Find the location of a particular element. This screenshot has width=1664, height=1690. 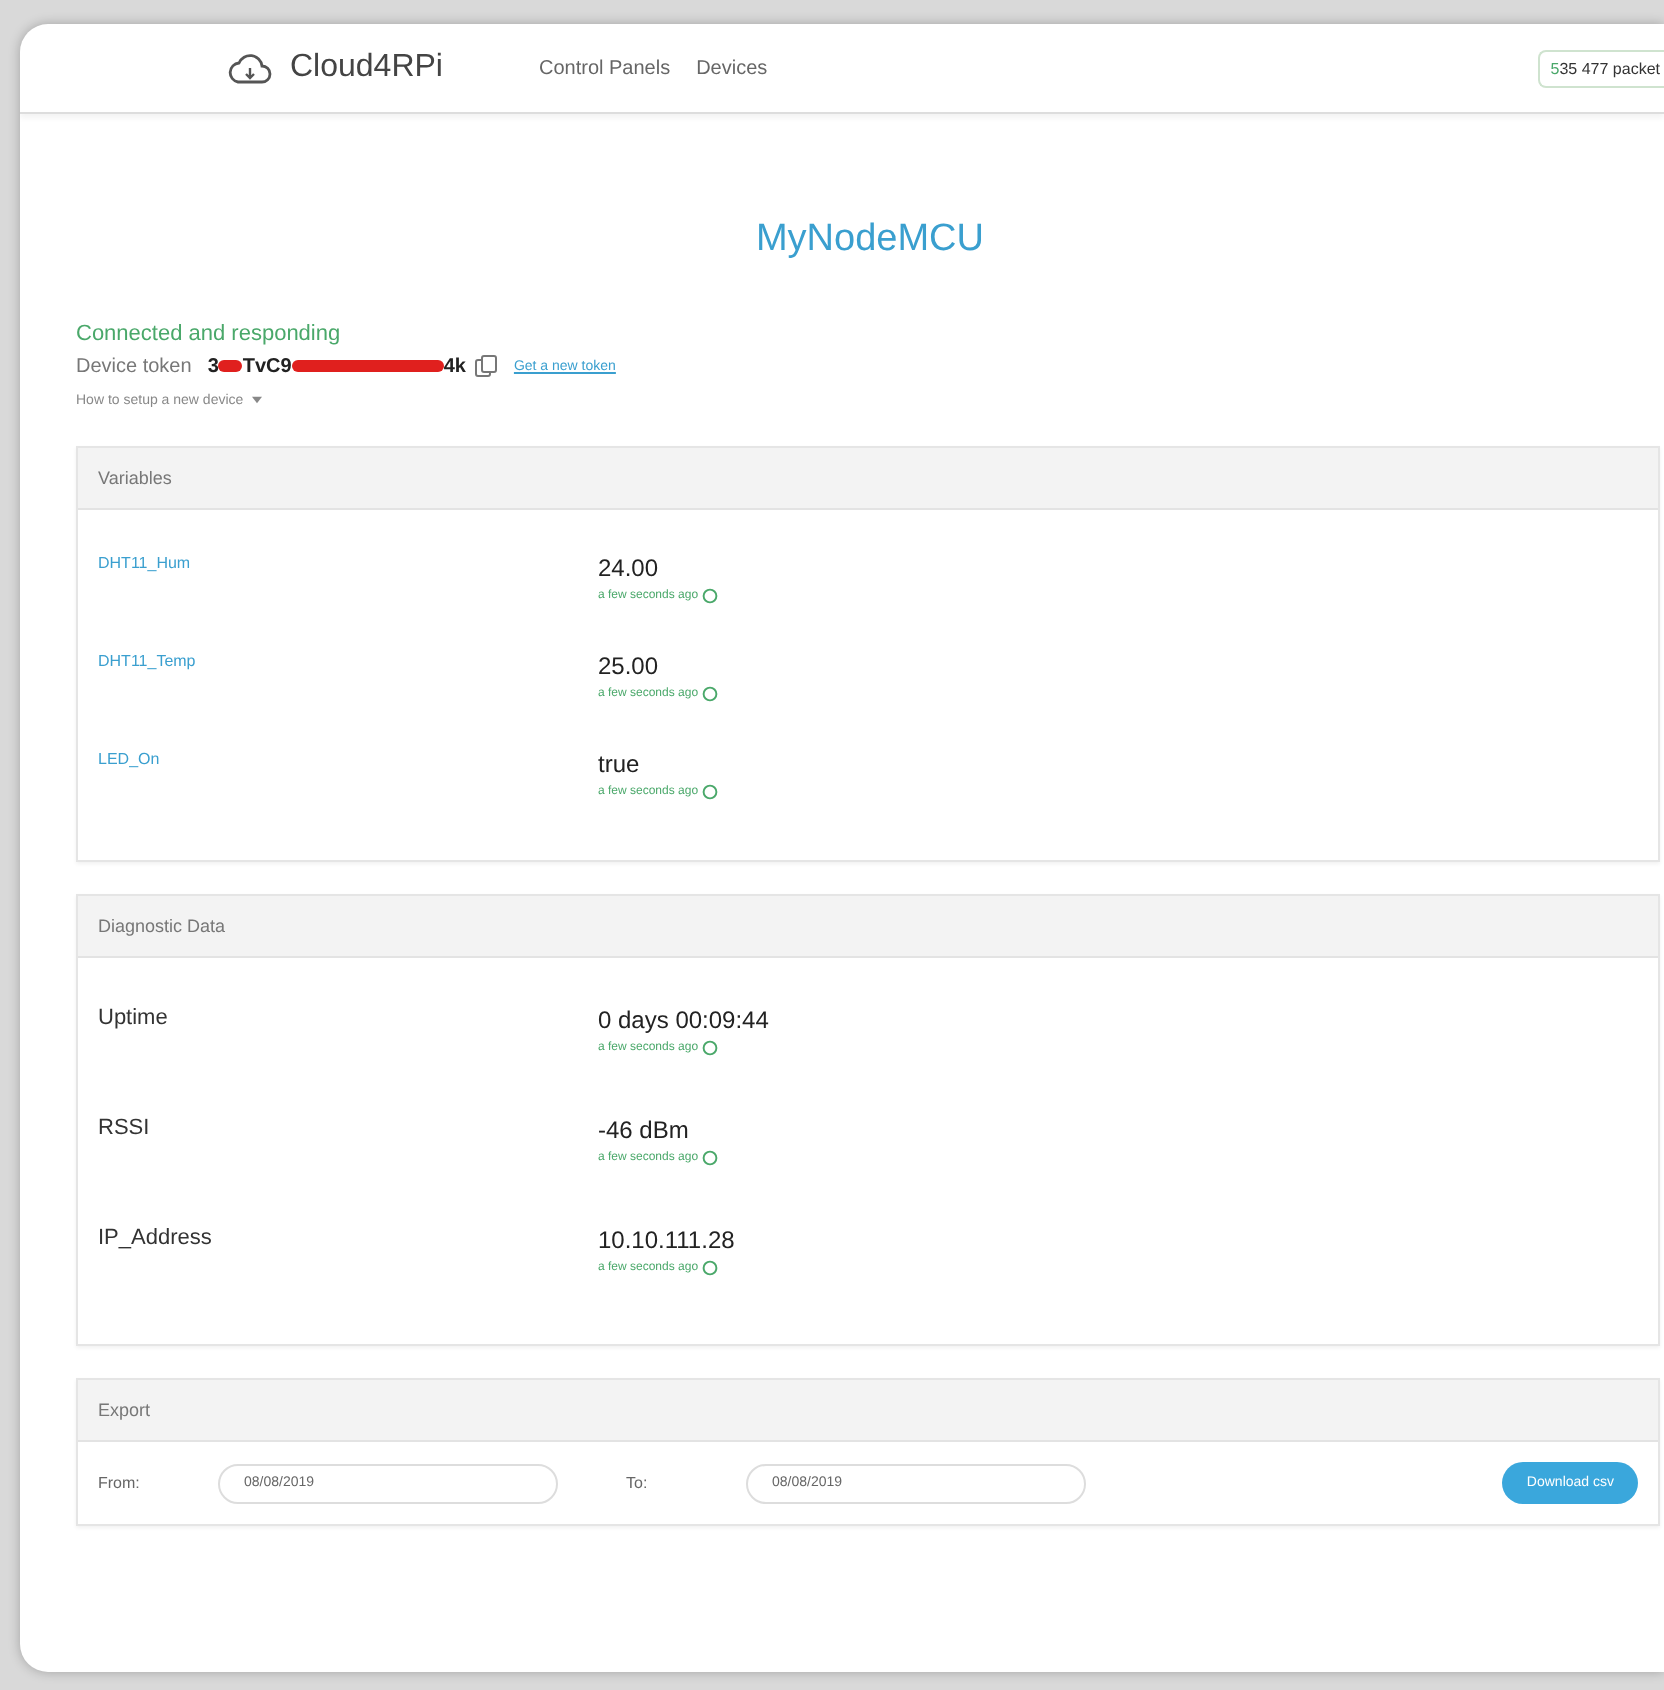

caret-icon is located at coordinates (256, 400).